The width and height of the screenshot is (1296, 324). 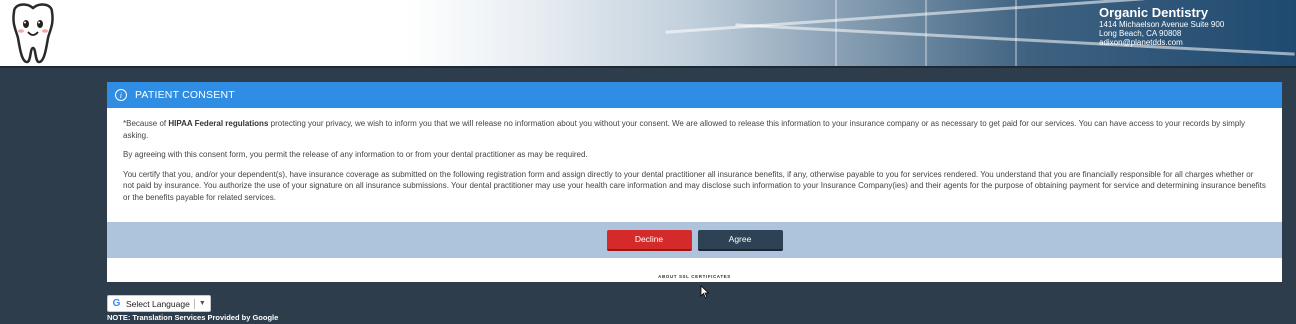 I want to click on agree-button: Agree, so click(x=740, y=240).